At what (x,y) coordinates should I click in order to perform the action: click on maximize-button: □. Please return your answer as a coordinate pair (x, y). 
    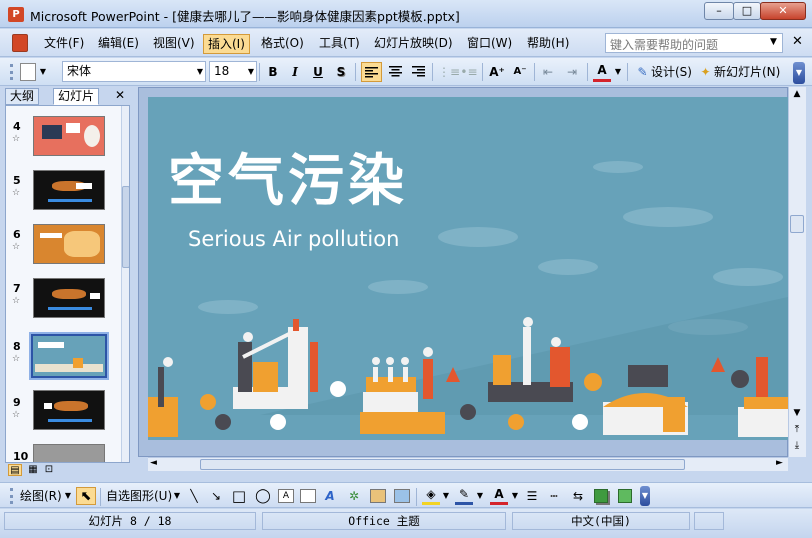
    Looking at the image, I should click on (747, 11).